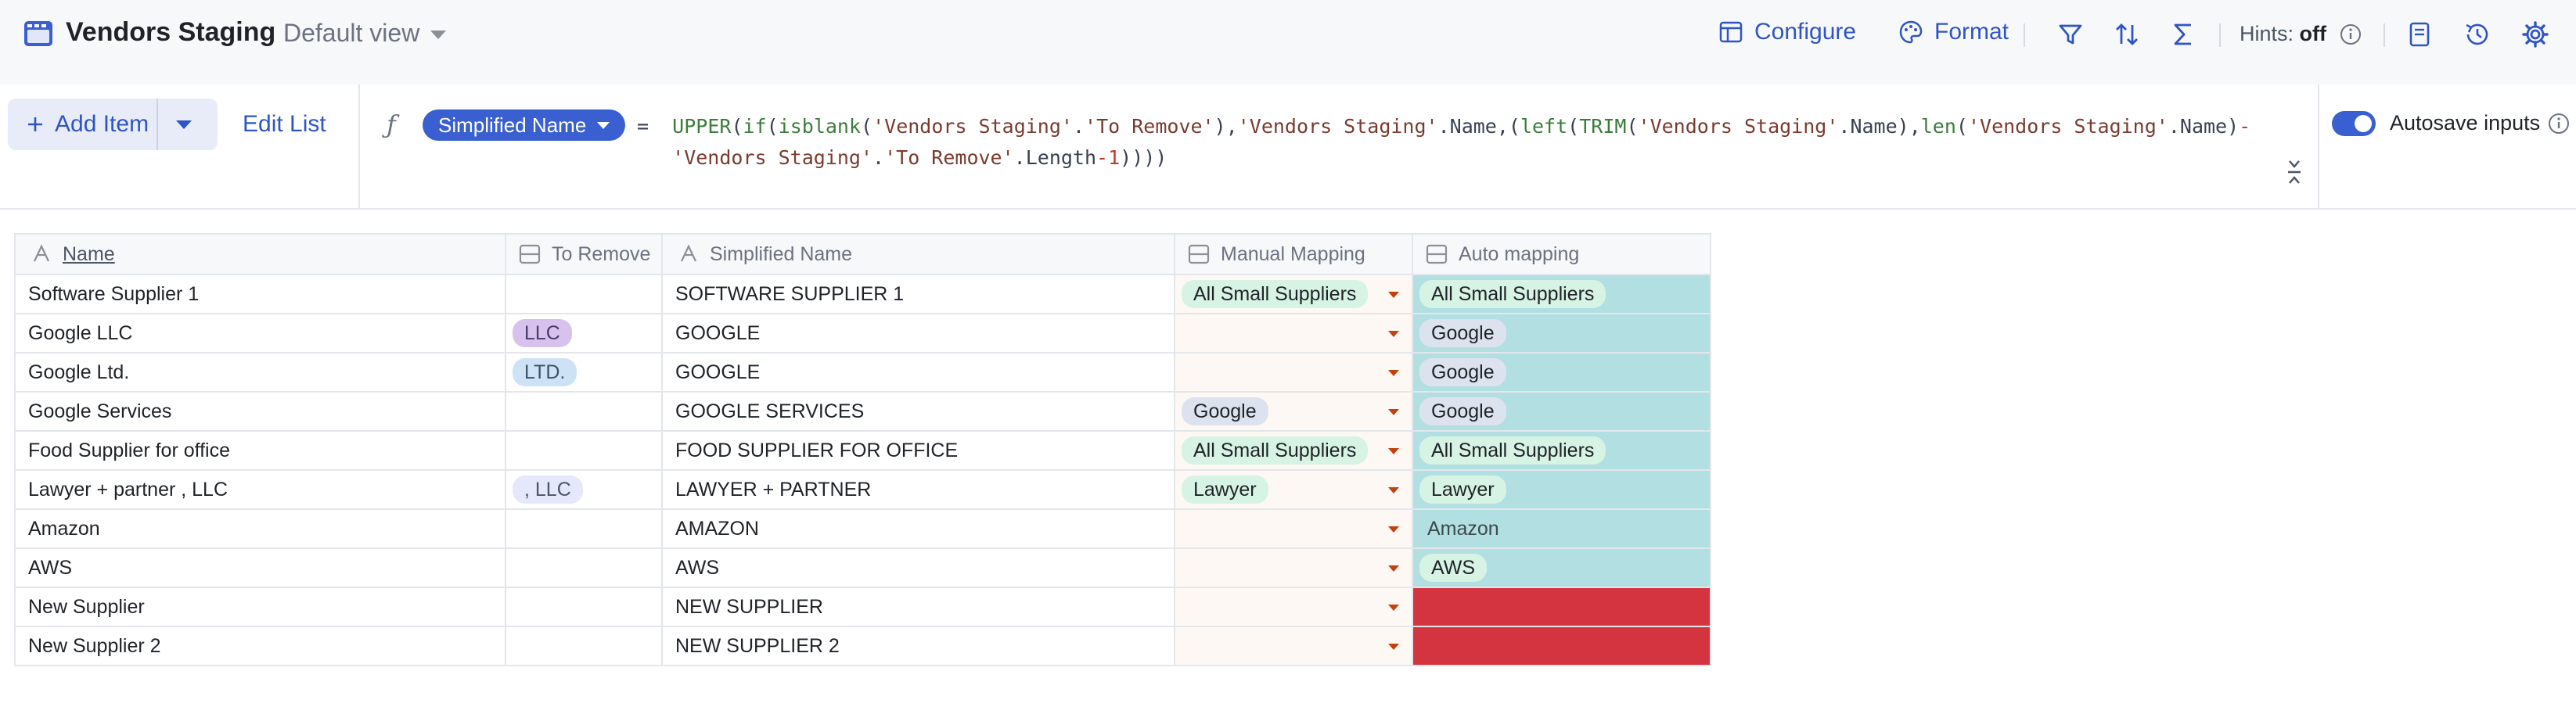  What do you see at coordinates (2183, 34) in the screenshot?
I see `sum-icon` at bounding box center [2183, 34].